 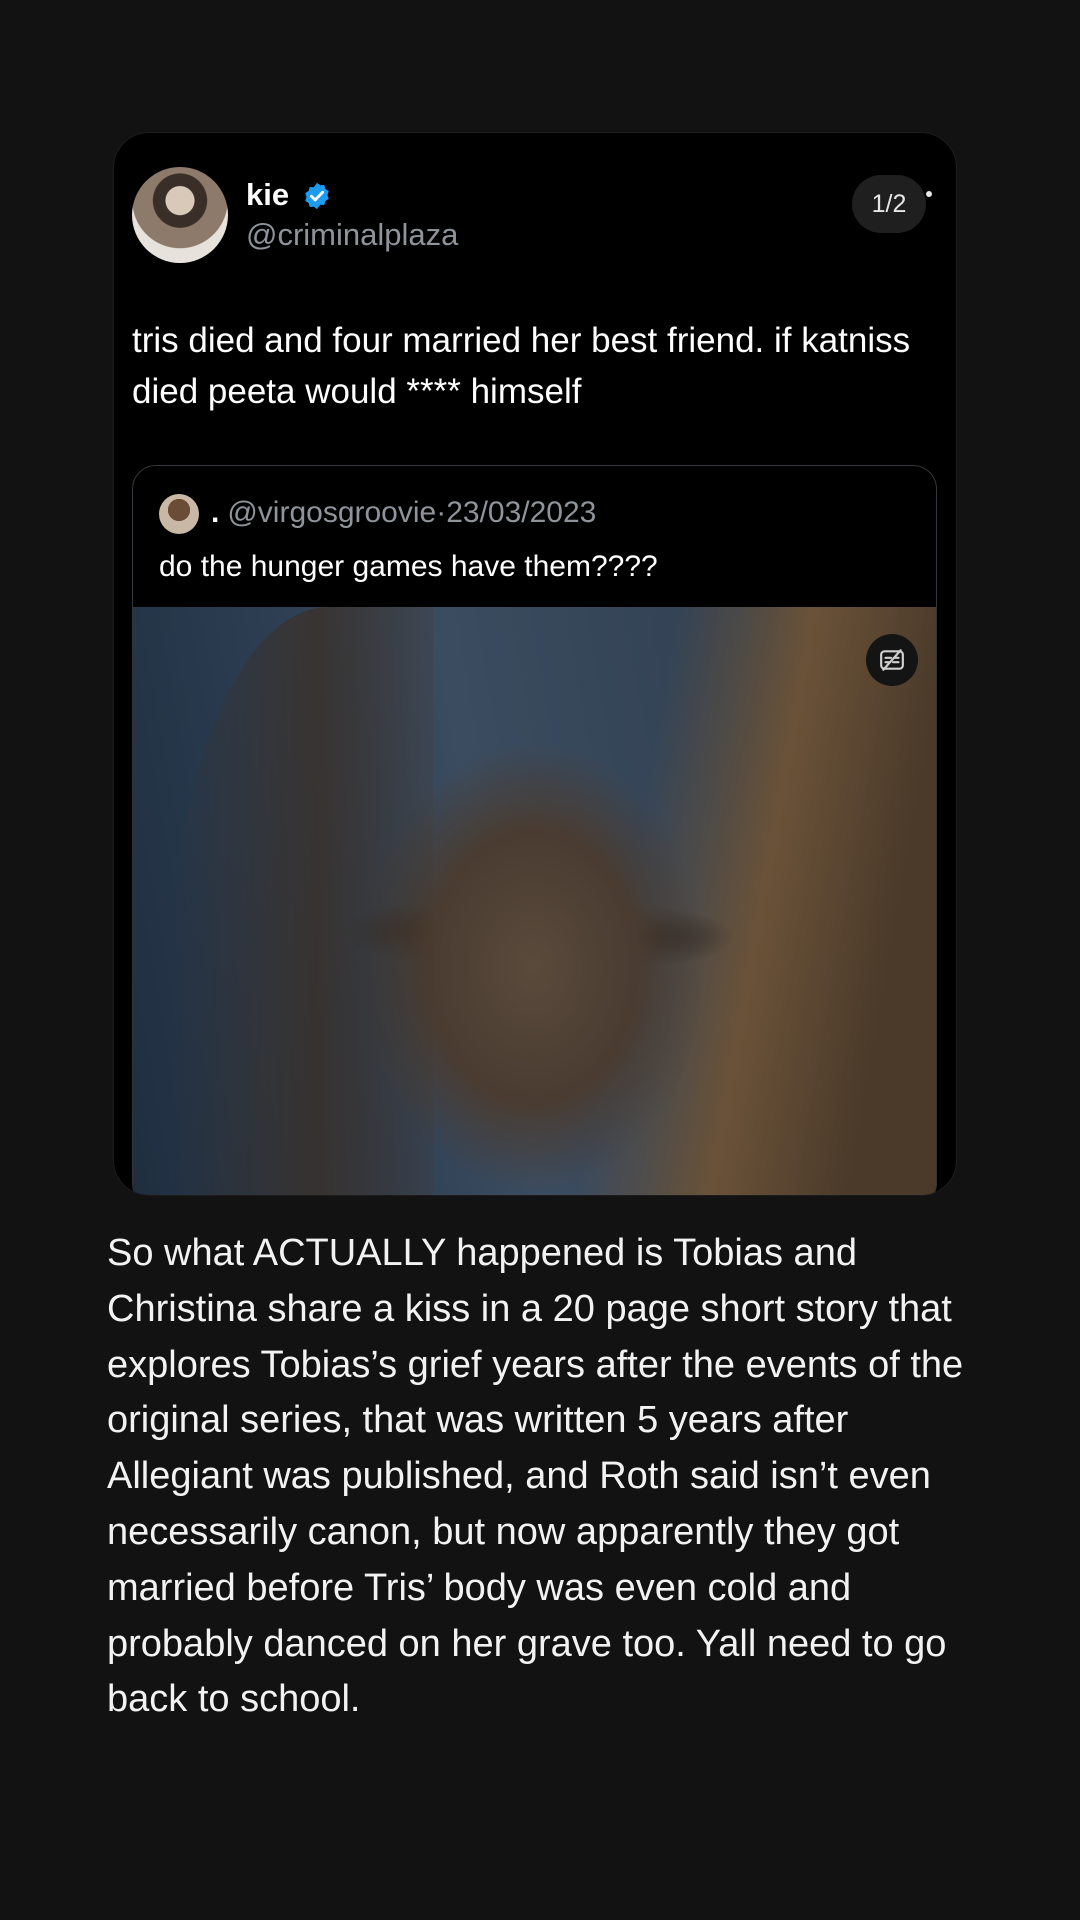 I want to click on author-display-name: kie, so click(x=267, y=195).